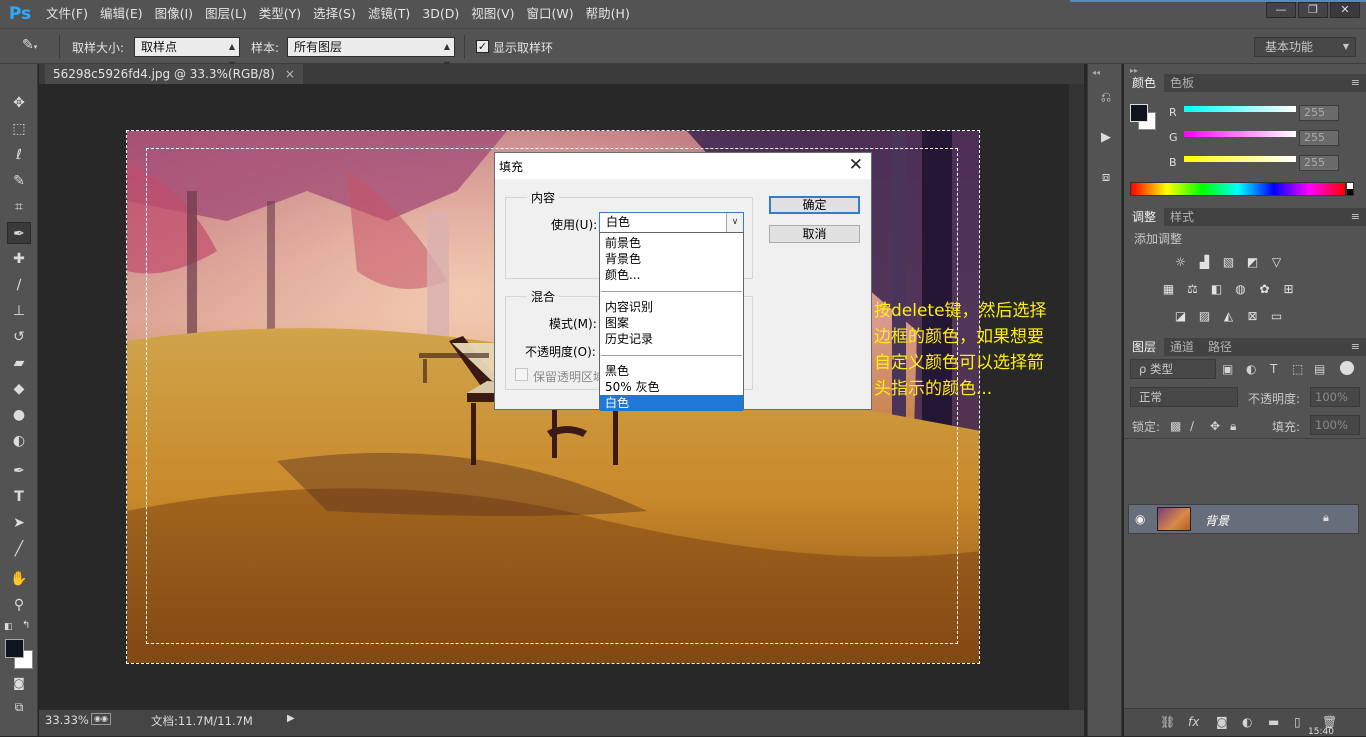 Image resolution: width=1366 pixels, height=737 pixels. What do you see at coordinates (174, 74) in the screenshot?
I see `document-tab: 56298c5926fd4.jpg @ 33.3%(RGB/8) ×` at bounding box center [174, 74].